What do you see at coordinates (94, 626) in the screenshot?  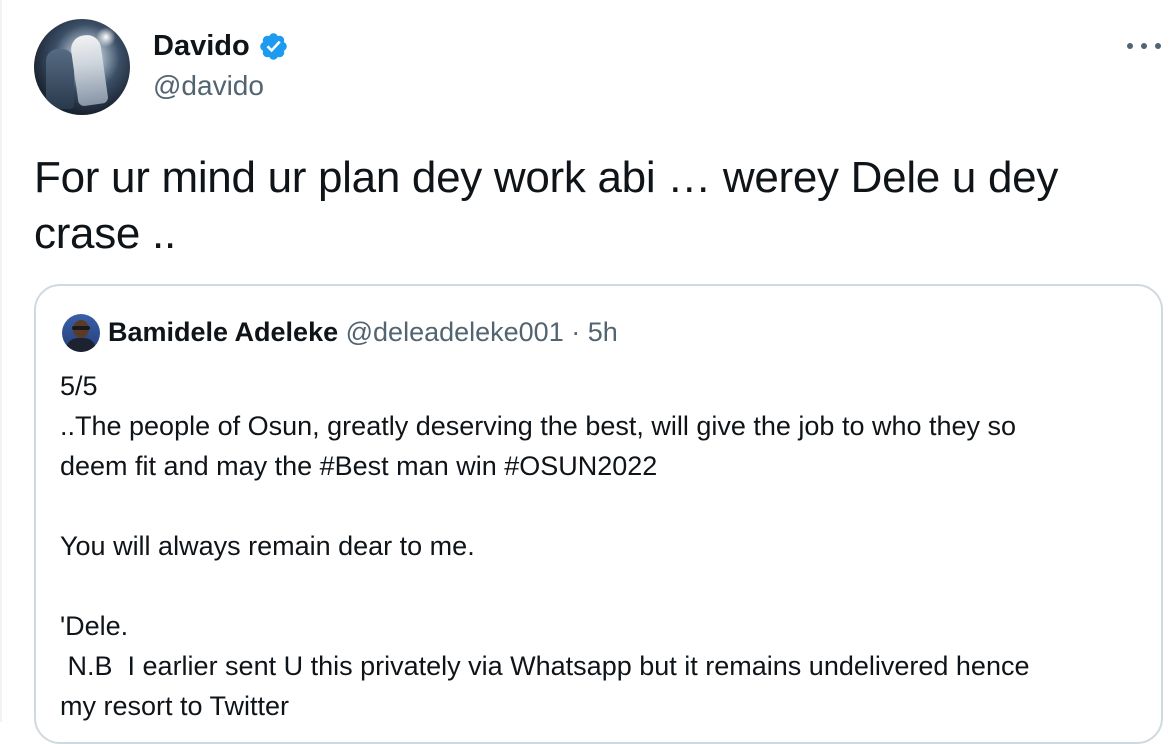 I see `quoted-text-line: 'Dele.` at bounding box center [94, 626].